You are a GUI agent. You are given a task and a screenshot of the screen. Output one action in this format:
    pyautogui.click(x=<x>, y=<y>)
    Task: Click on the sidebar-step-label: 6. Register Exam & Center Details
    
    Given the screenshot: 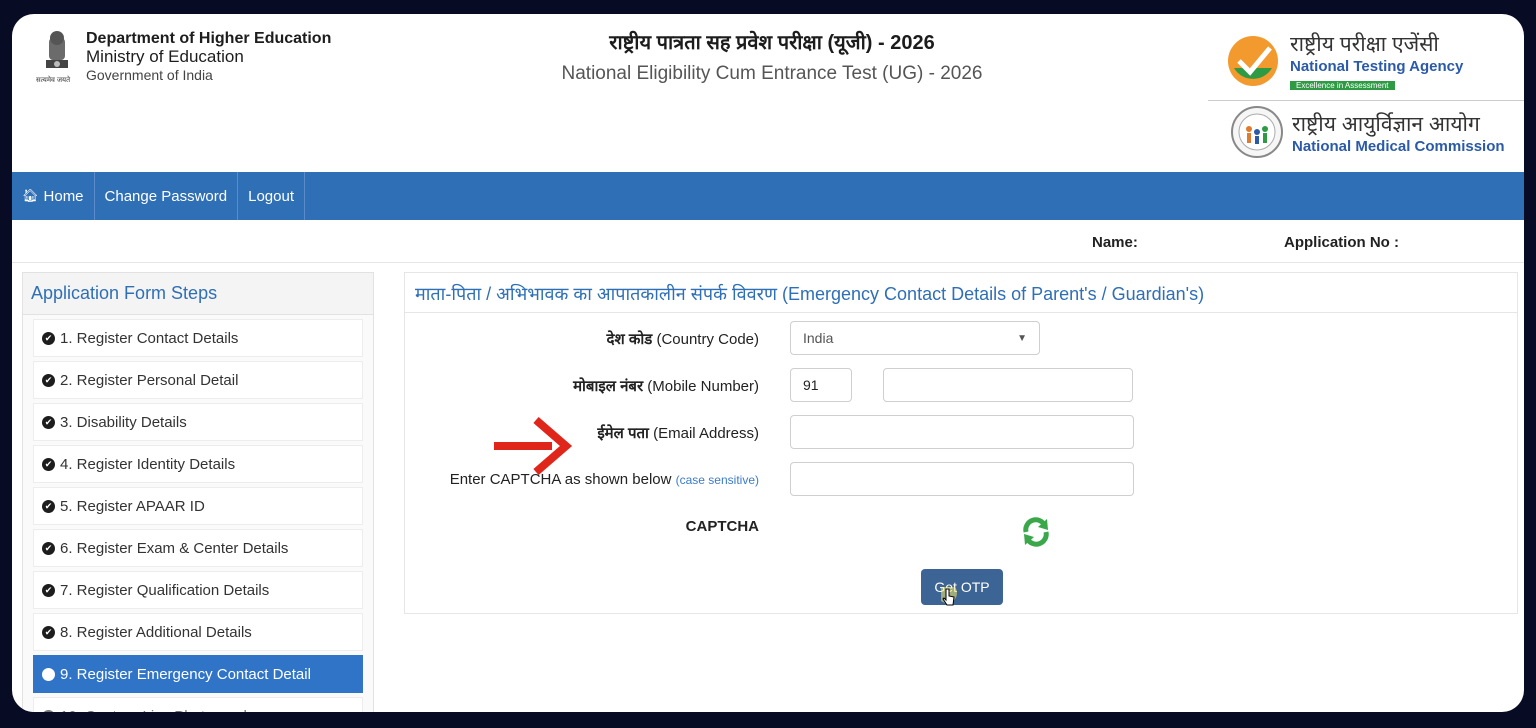 What is the action you would take?
    pyautogui.click(x=174, y=548)
    